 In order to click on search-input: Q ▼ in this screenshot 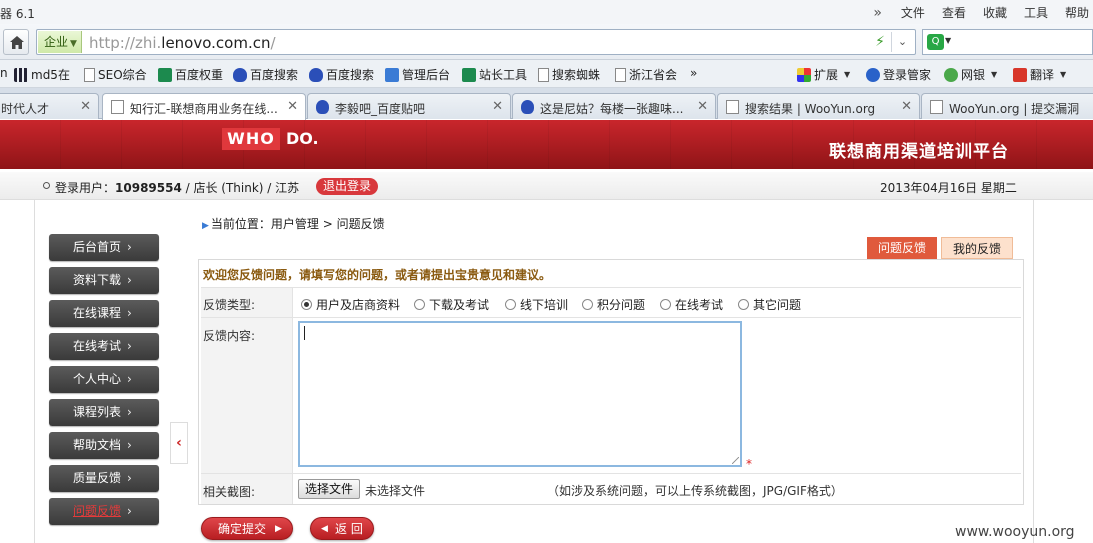, I will do `click(1007, 42)`.